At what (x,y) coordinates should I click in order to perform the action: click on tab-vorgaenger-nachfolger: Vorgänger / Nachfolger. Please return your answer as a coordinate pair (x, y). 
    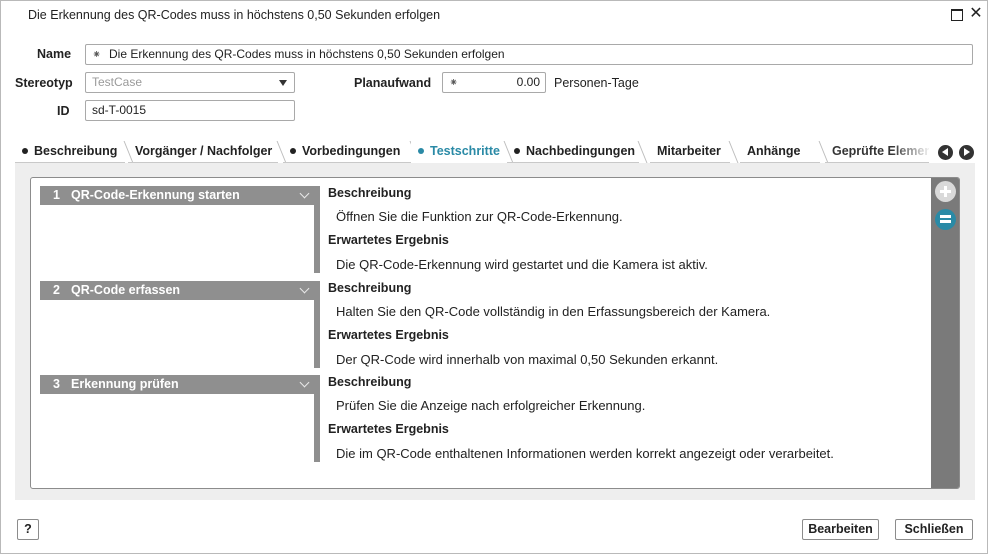
    Looking at the image, I should click on (207, 152).